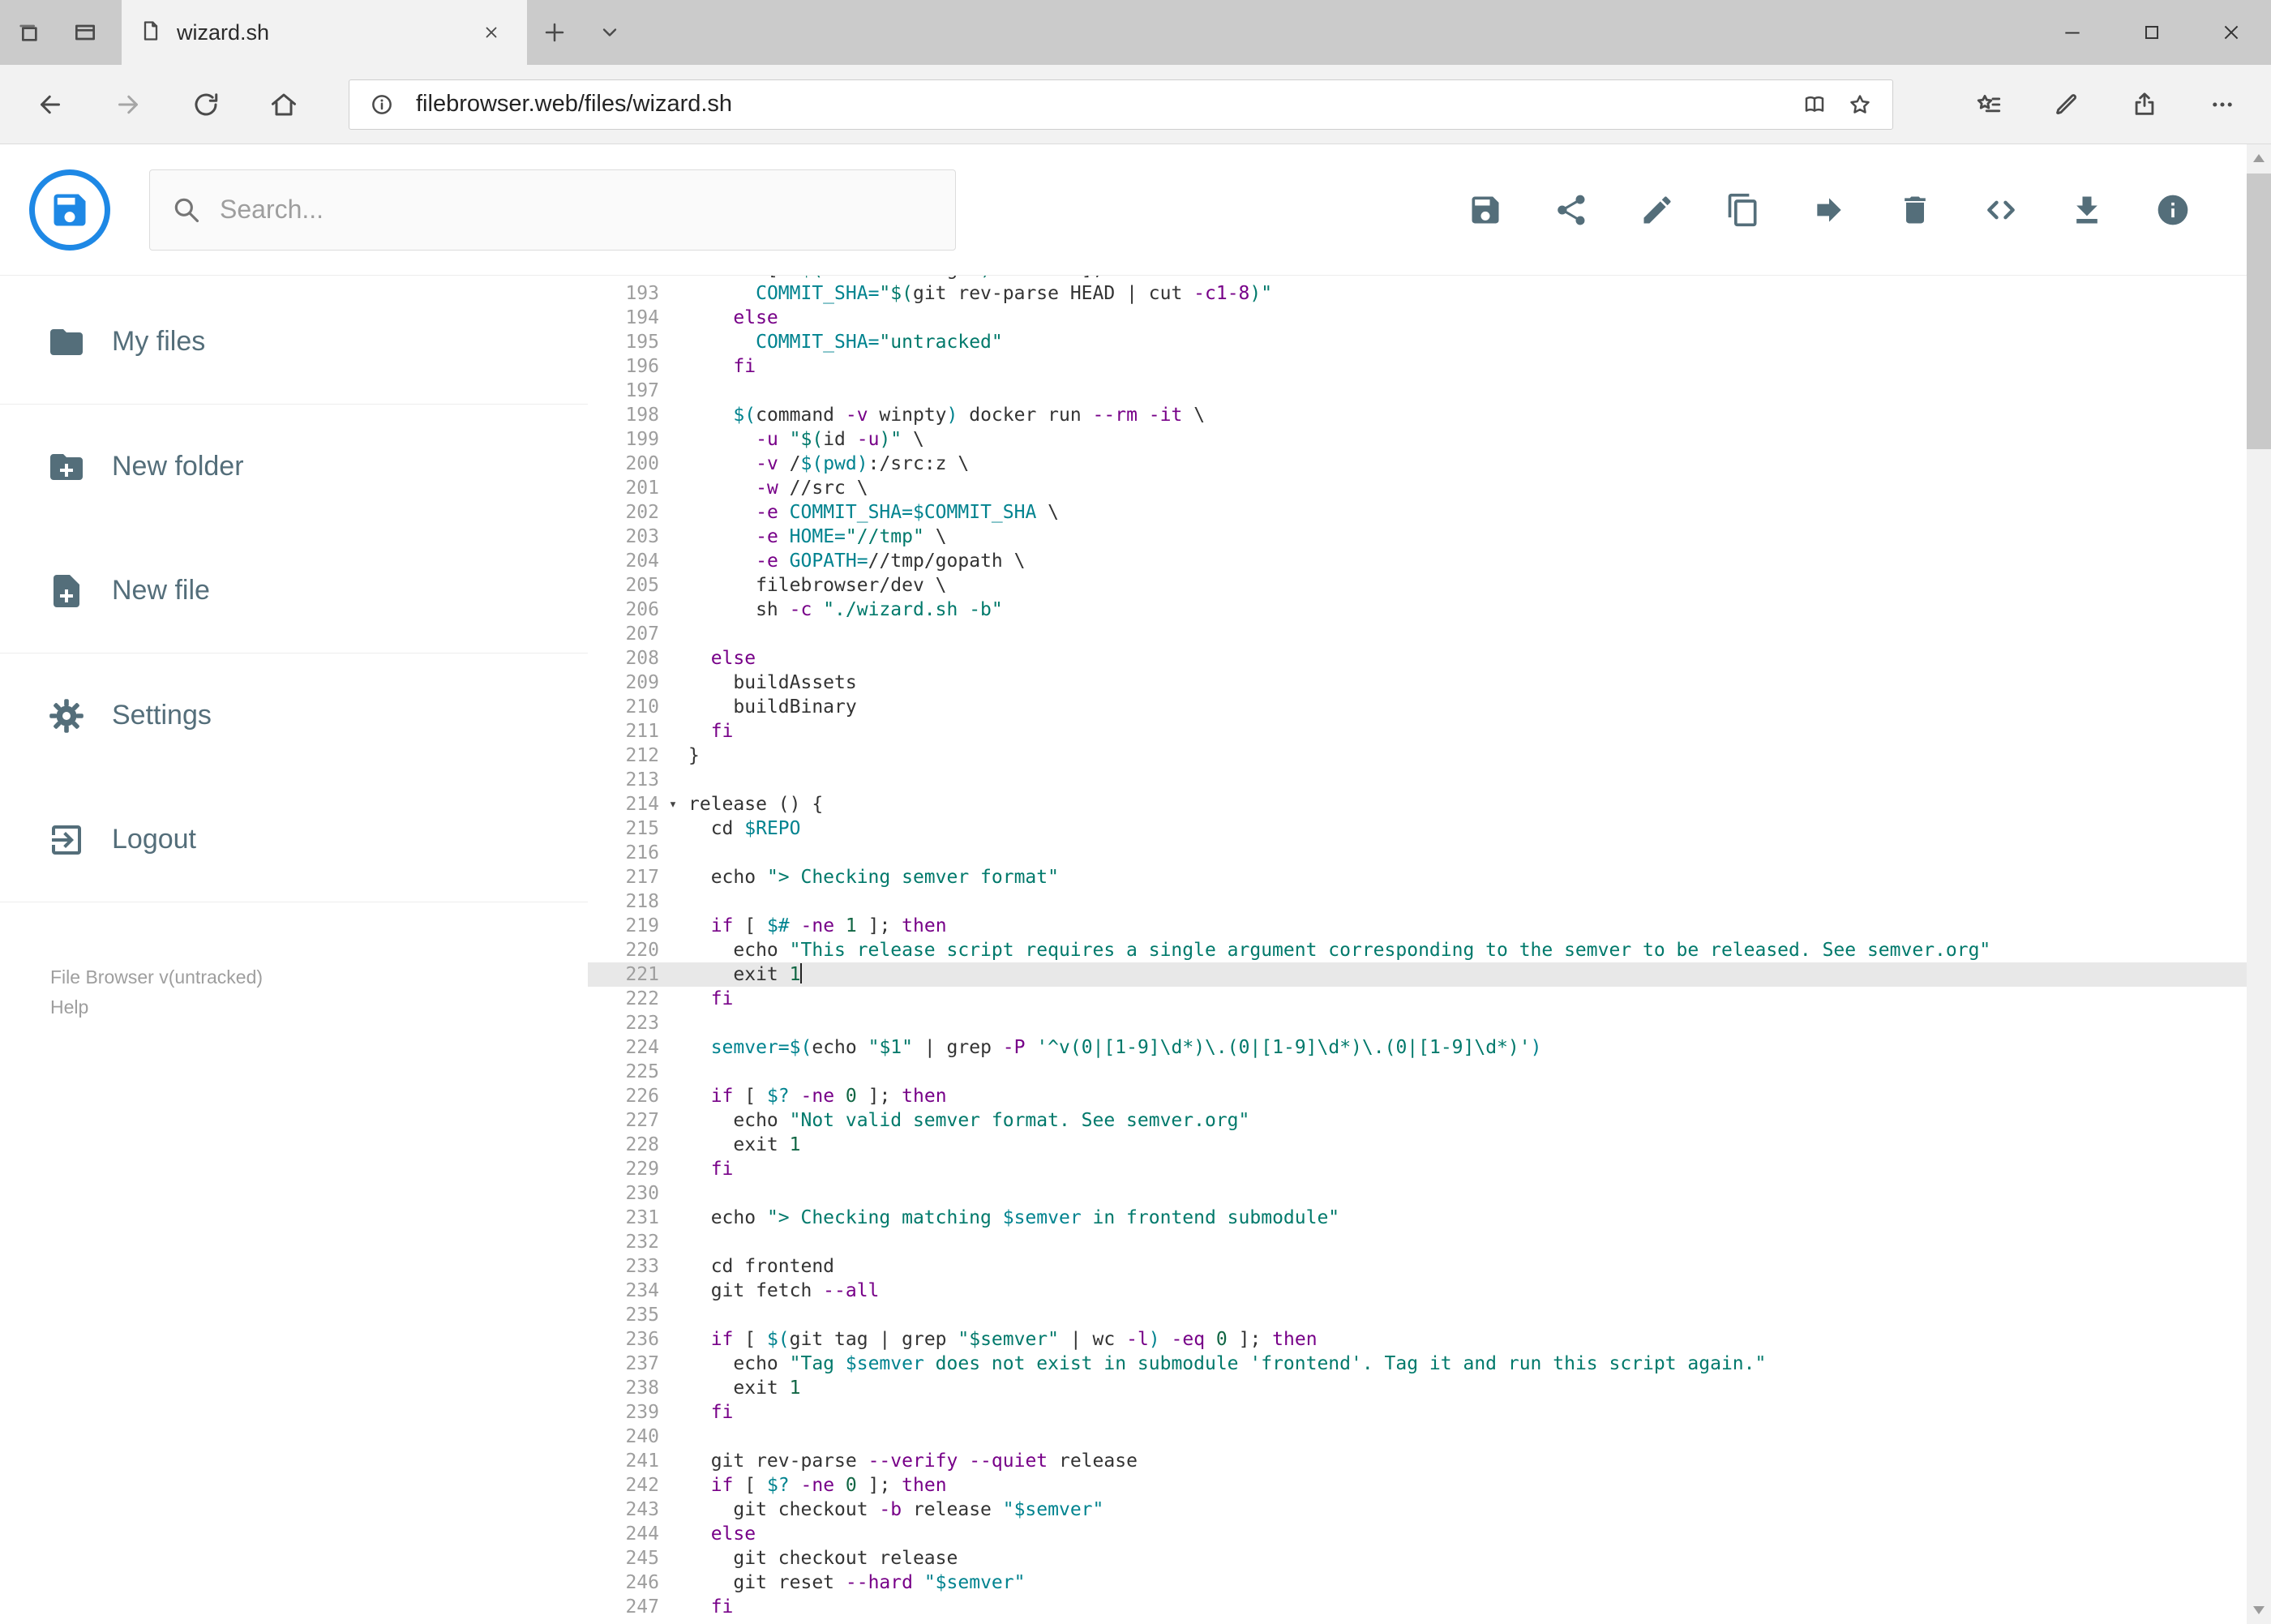  Describe the element at coordinates (294, 591) in the screenshot. I see `sidebar-item-new-file: New file` at that location.